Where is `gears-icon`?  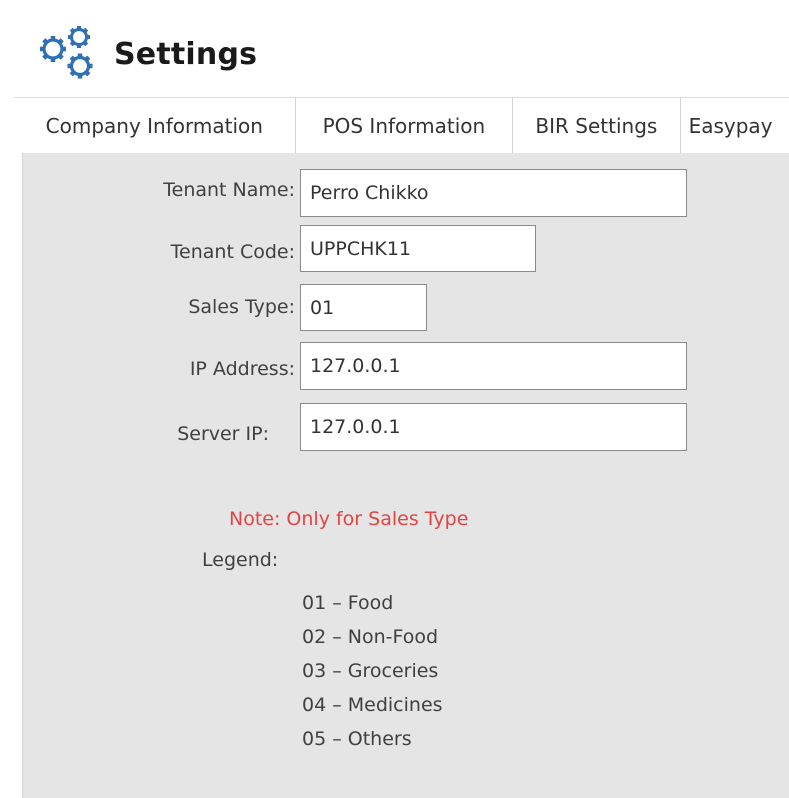
gears-icon is located at coordinates (66, 52).